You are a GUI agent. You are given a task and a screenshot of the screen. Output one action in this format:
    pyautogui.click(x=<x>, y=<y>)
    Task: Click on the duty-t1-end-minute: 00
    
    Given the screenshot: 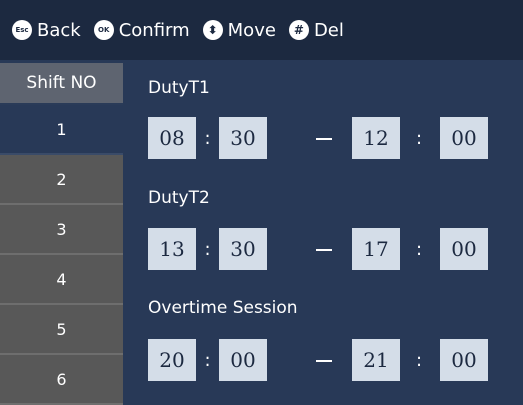 What is the action you would take?
    pyautogui.click(x=464, y=138)
    